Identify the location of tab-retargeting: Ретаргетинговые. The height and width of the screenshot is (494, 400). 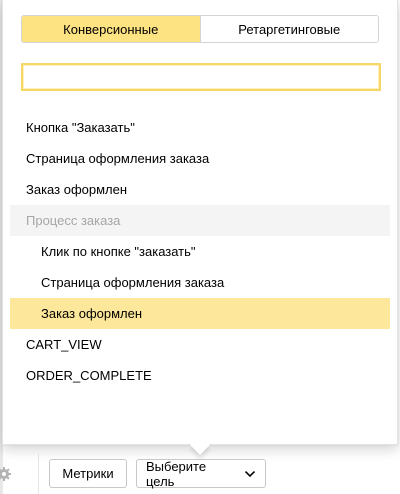
(289, 29).